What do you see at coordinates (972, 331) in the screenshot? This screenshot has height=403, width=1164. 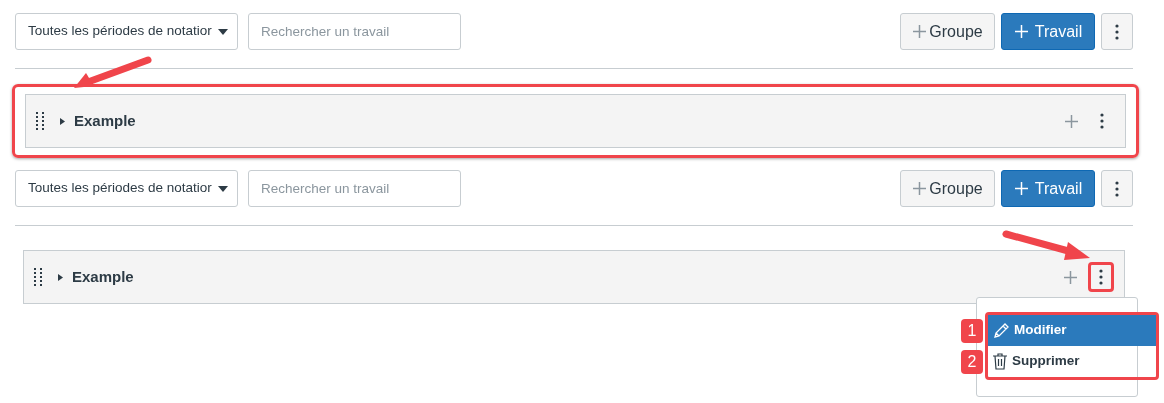 I see `step-number: 1` at bounding box center [972, 331].